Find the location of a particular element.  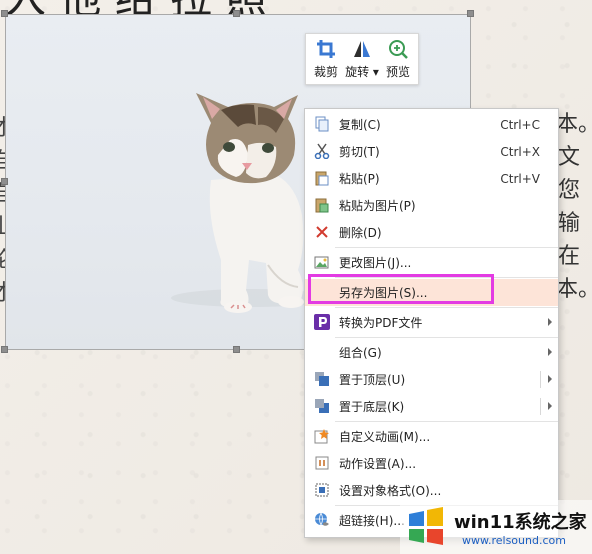

crop-button: 裁剪 is located at coordinates (326, 59).